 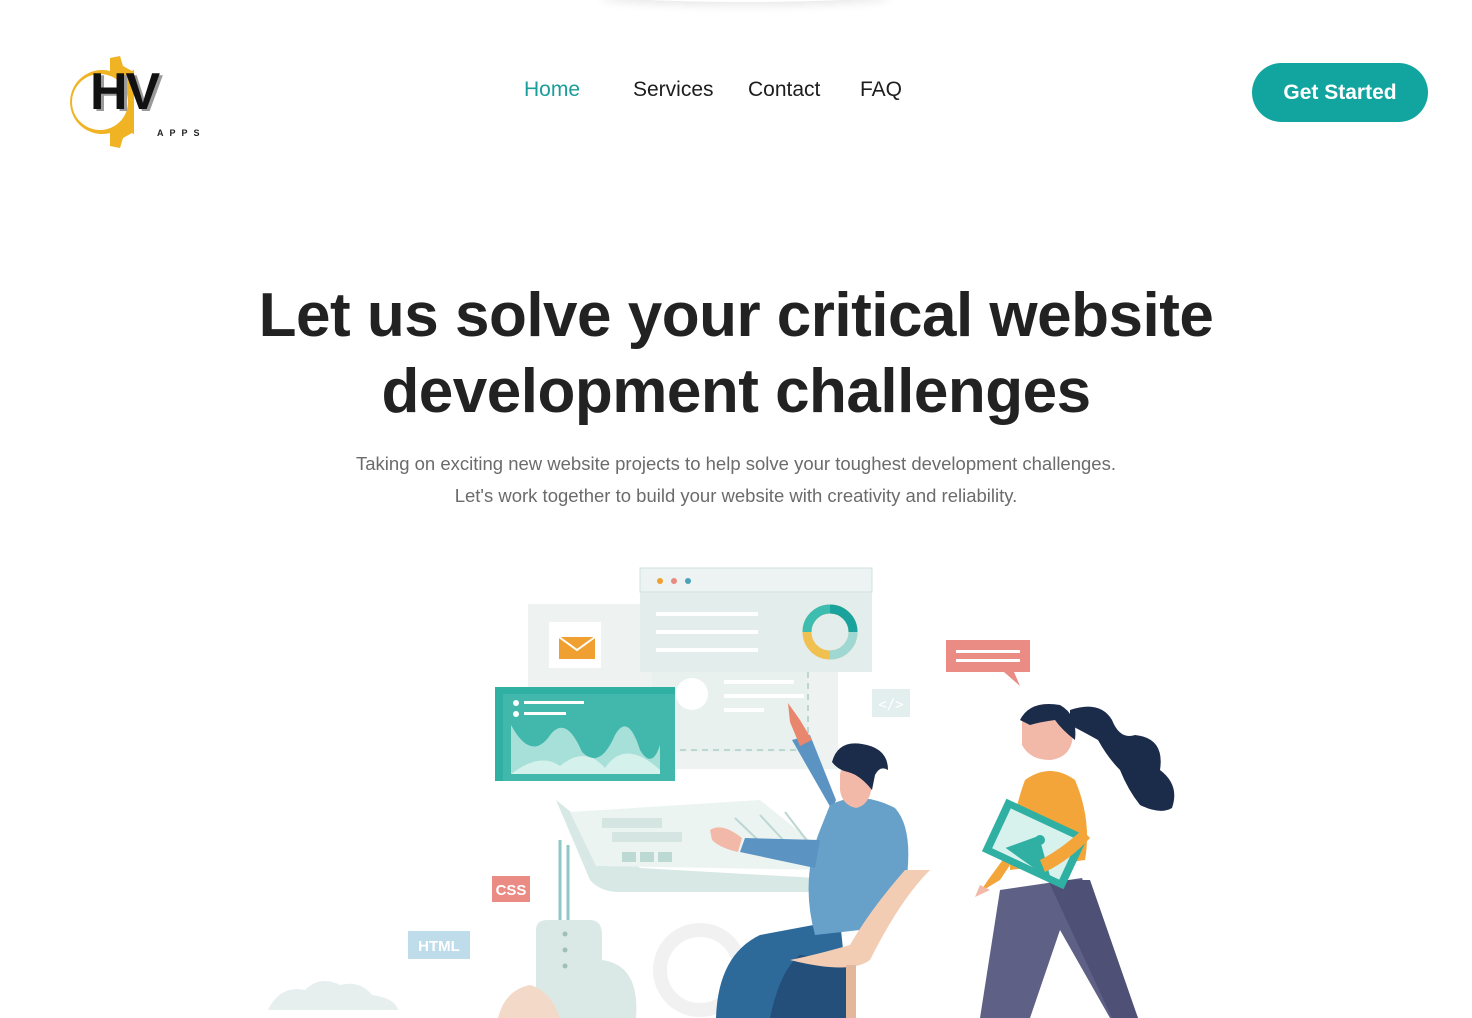 I want to click on brand-logo: HV APPS, so click(x=134, y=103).